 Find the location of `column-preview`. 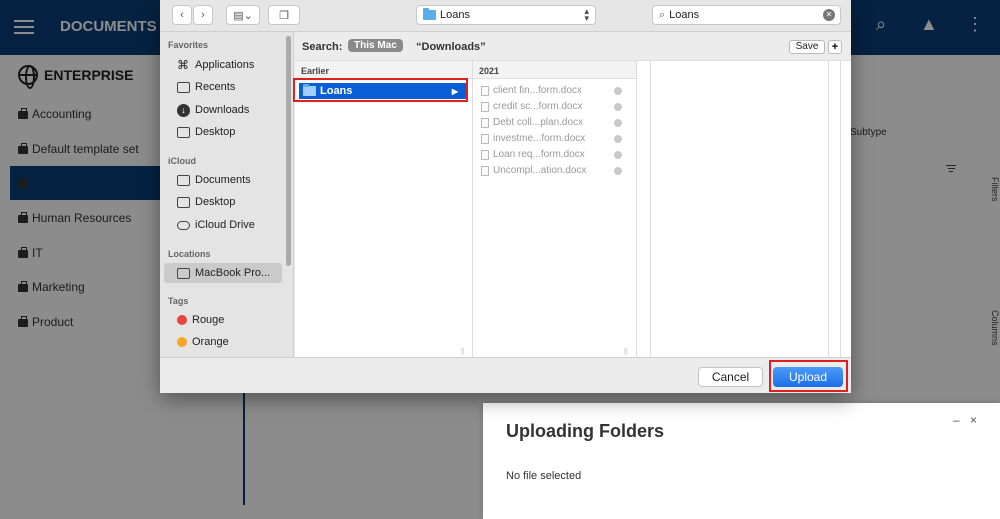

column-preview is located at coordinates (740, 209).